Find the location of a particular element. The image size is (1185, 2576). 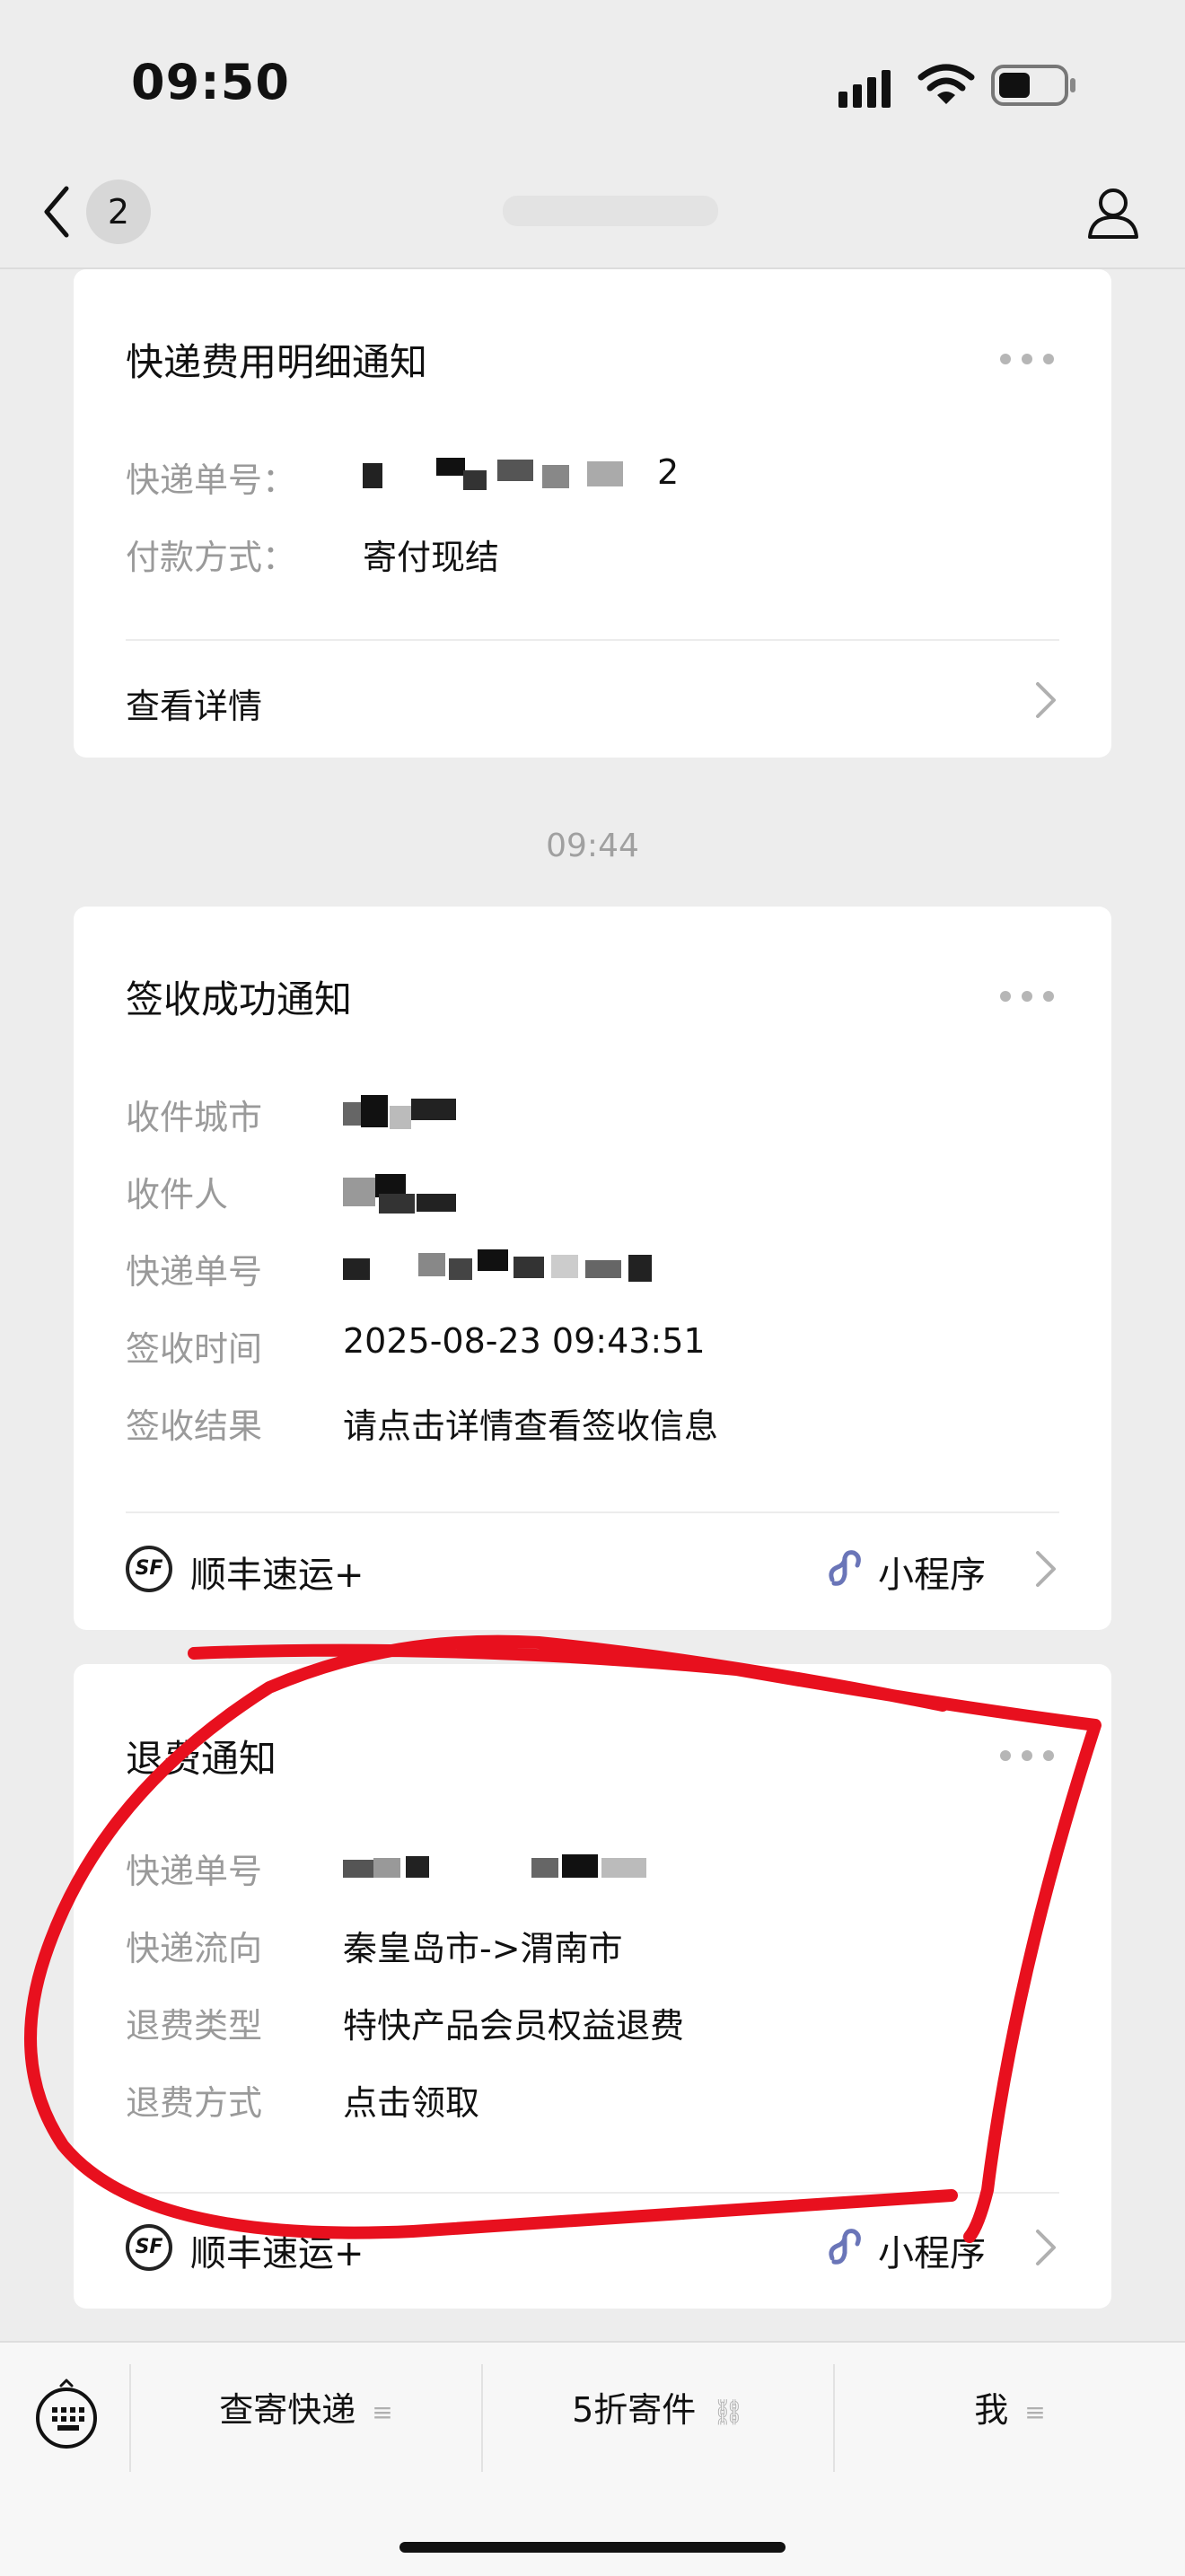

menu-item-label: 我 is located at coordinates (991, 2410).